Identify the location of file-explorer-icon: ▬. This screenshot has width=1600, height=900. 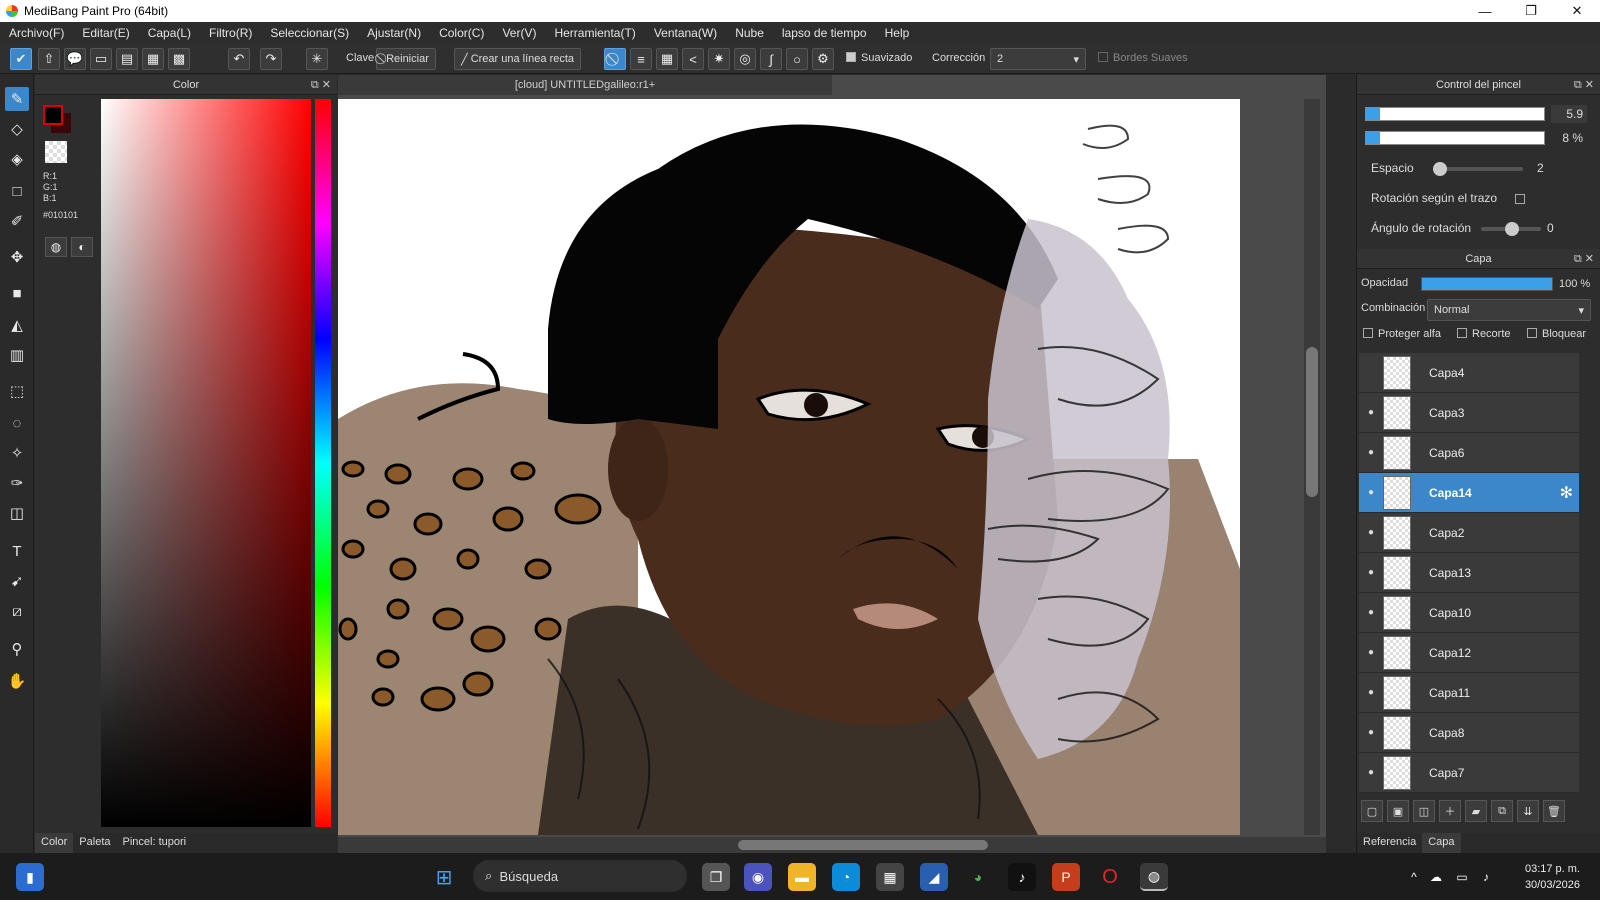
(802, 877).